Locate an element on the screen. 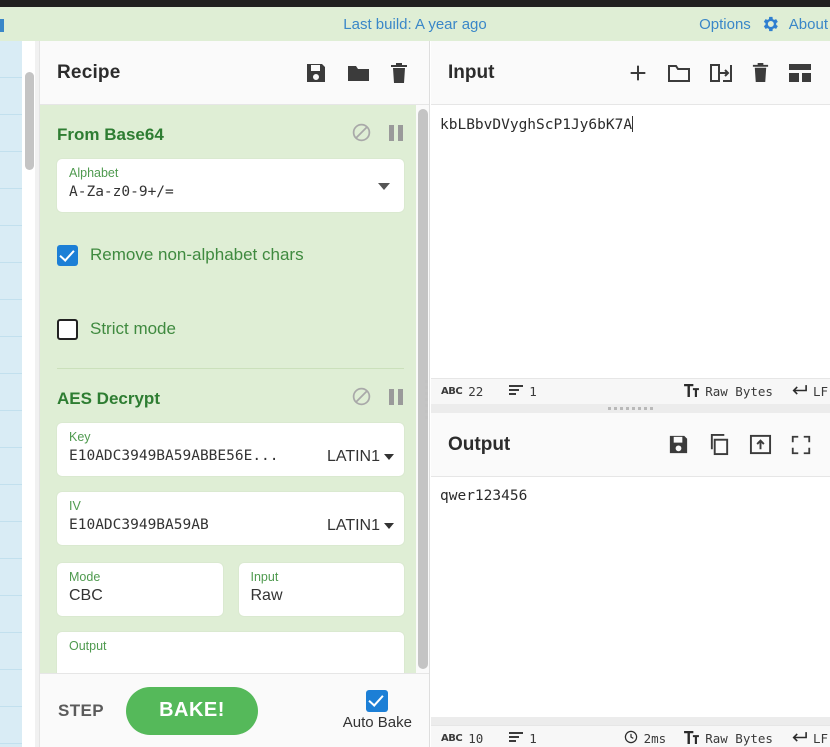  open-in-tab-icon is located at coordinates (760, 444).